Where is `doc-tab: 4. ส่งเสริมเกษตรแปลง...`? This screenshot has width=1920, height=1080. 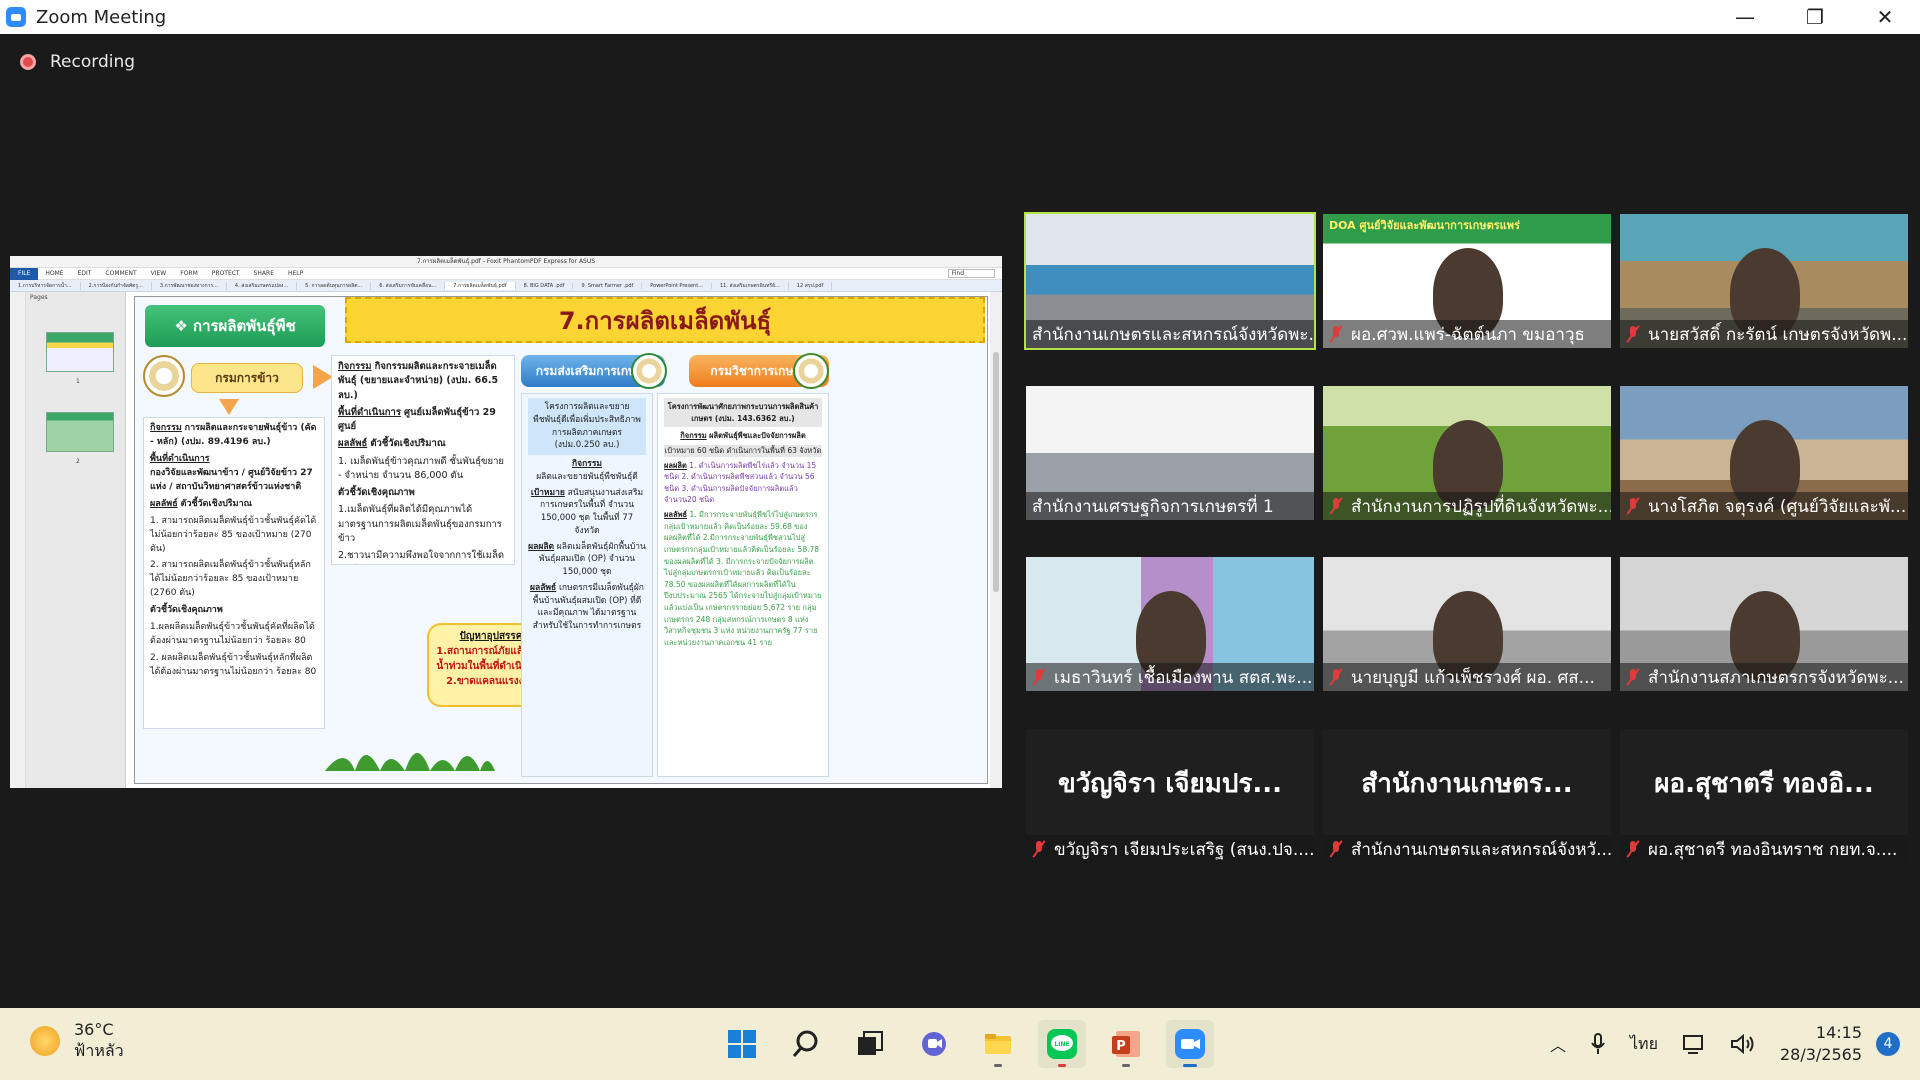
doc-tab: 4. ส่งเสริมเกษตรแปลง... is located at coordinates (262, 285).